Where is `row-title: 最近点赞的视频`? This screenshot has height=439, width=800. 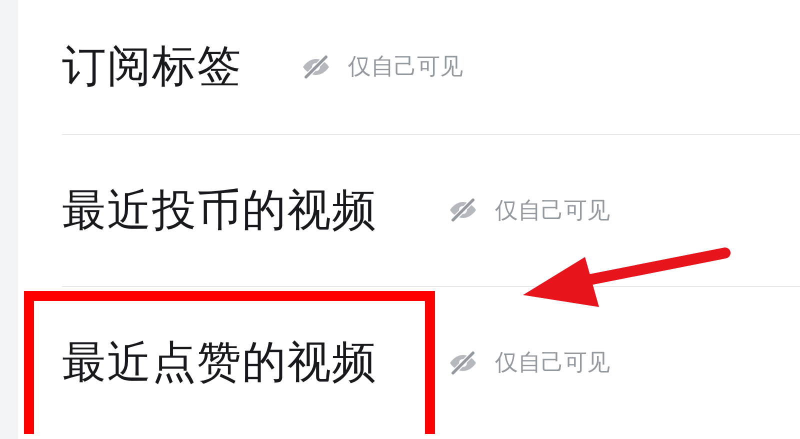 row-title: 最近点赞的视频 is located at coordinates (219, 363).